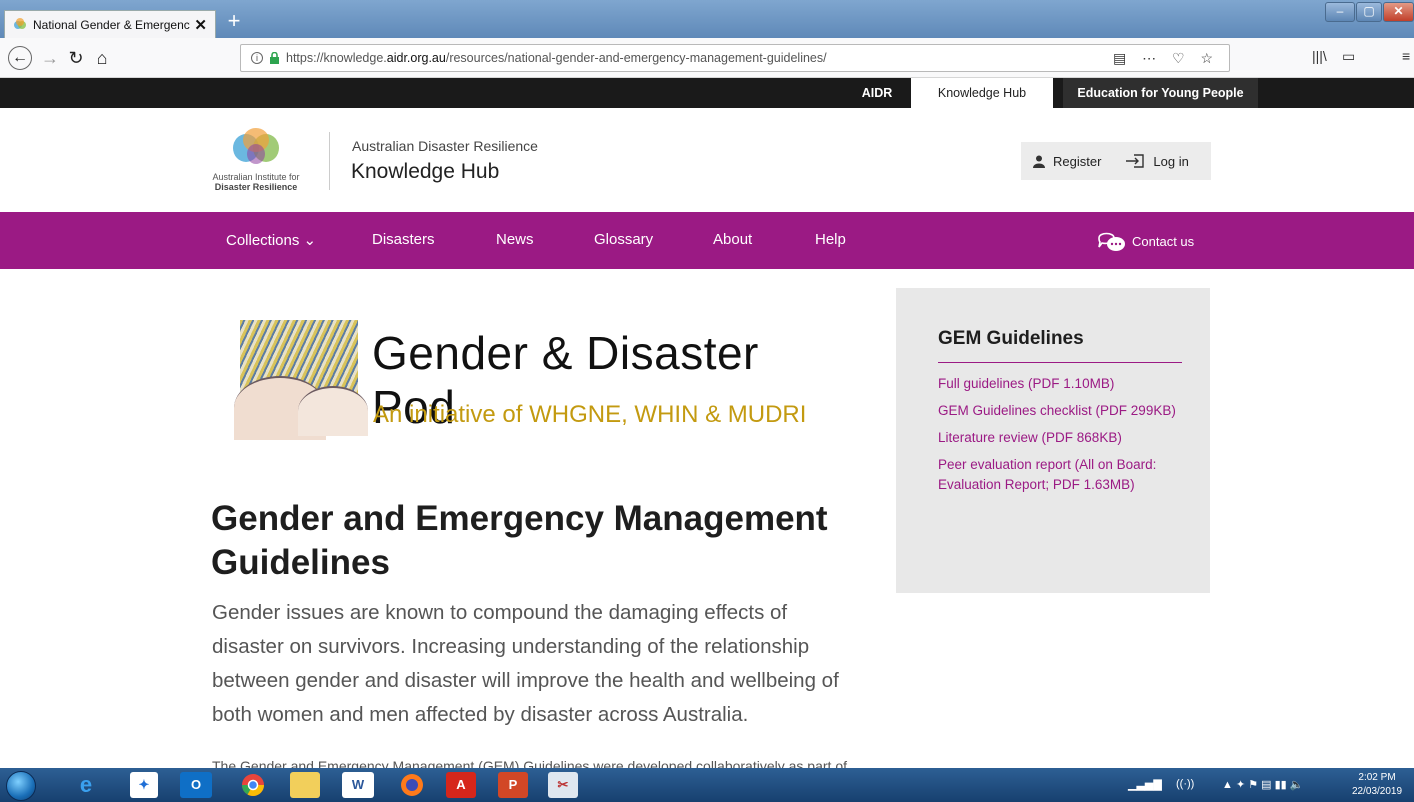 The image size is (1414, 802). What do you see at coordinates (445, 146) in the screenshot?
I see `header-subtitle: Australian Disaster Resilience` at bounding box center [445, 146].